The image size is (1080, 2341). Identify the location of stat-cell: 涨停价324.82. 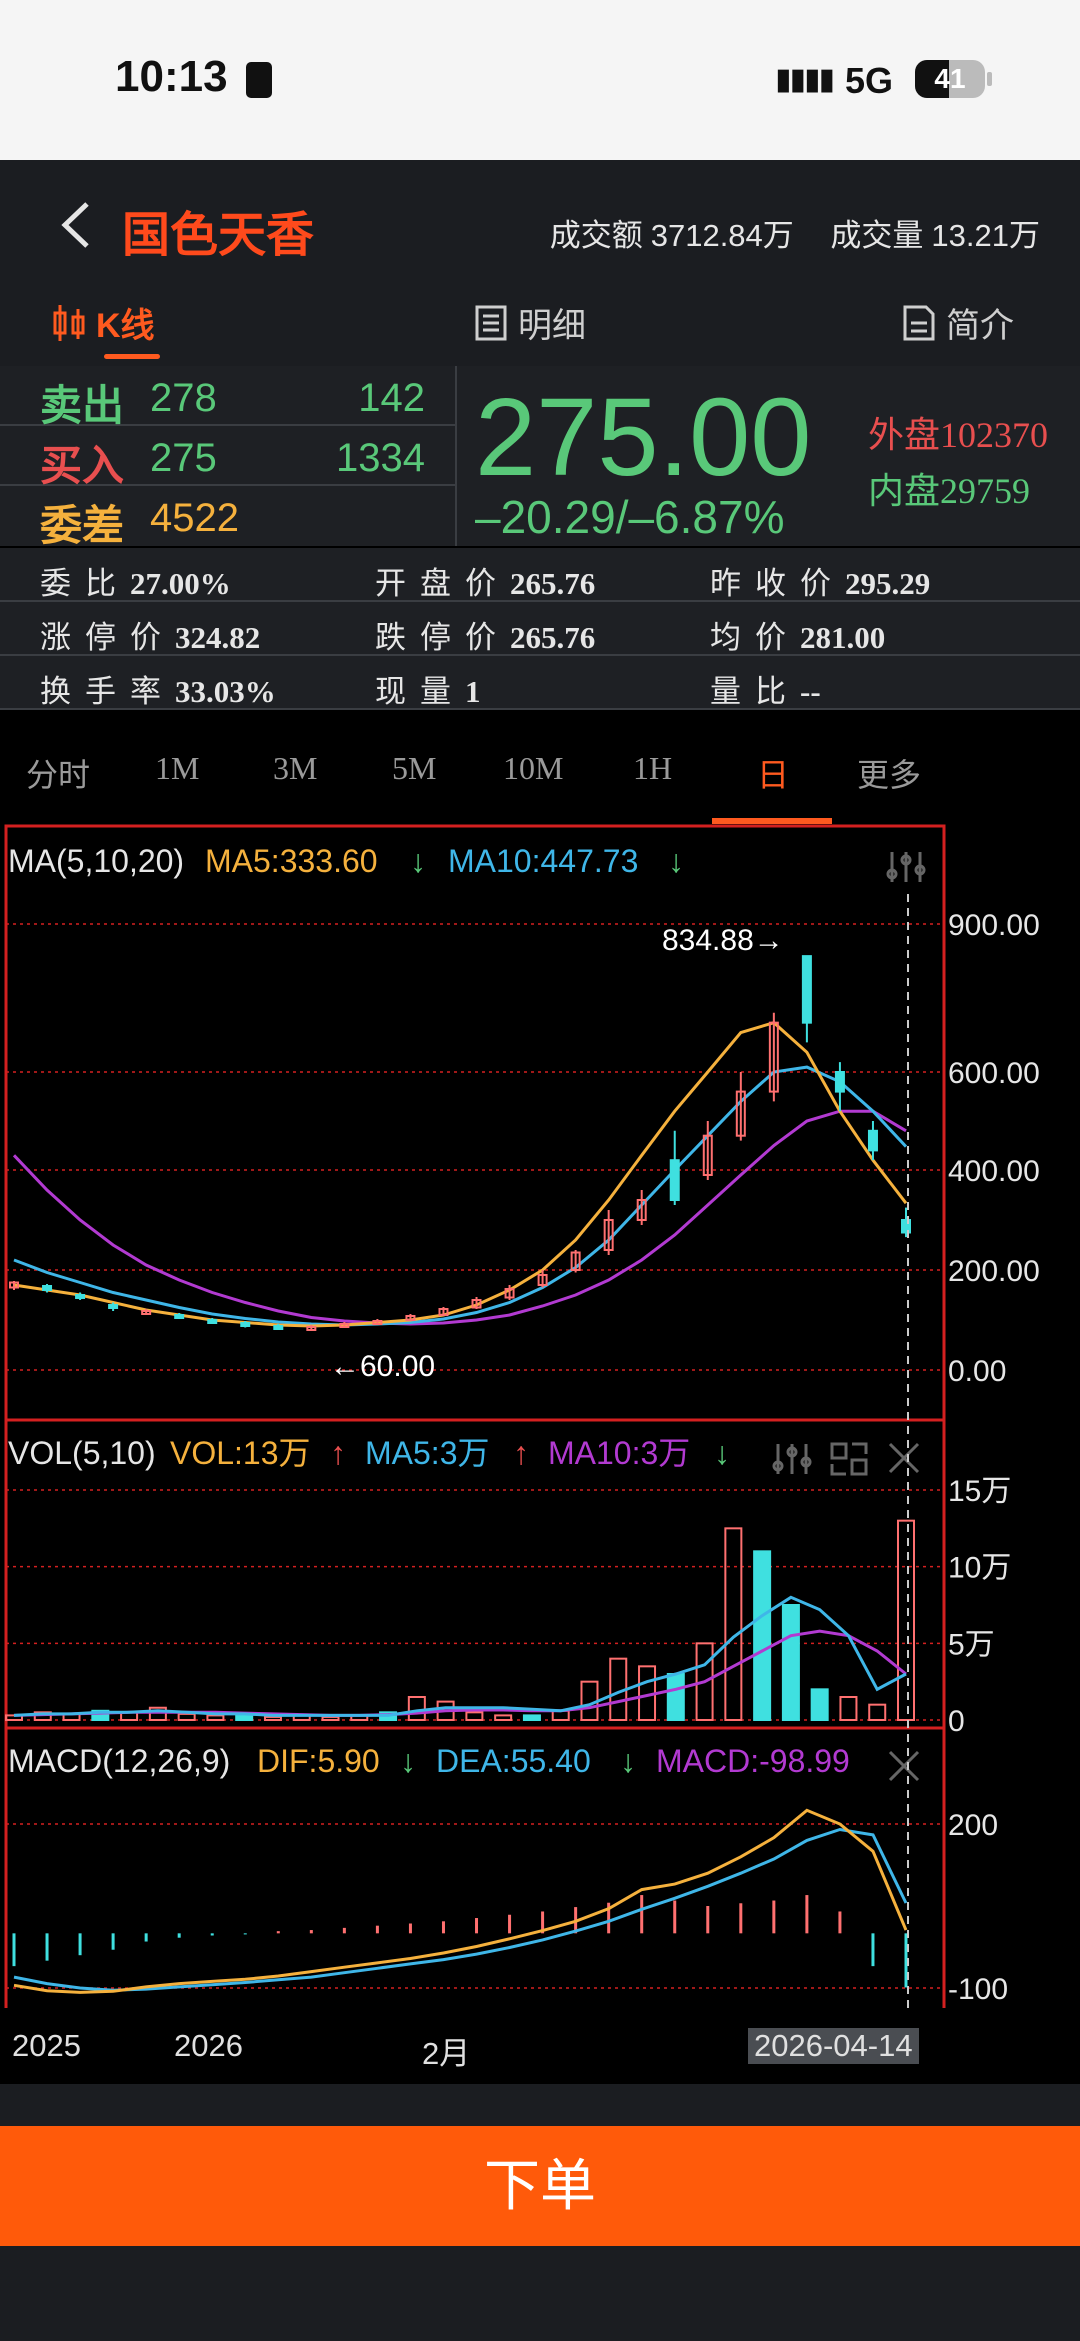
(150, 634).